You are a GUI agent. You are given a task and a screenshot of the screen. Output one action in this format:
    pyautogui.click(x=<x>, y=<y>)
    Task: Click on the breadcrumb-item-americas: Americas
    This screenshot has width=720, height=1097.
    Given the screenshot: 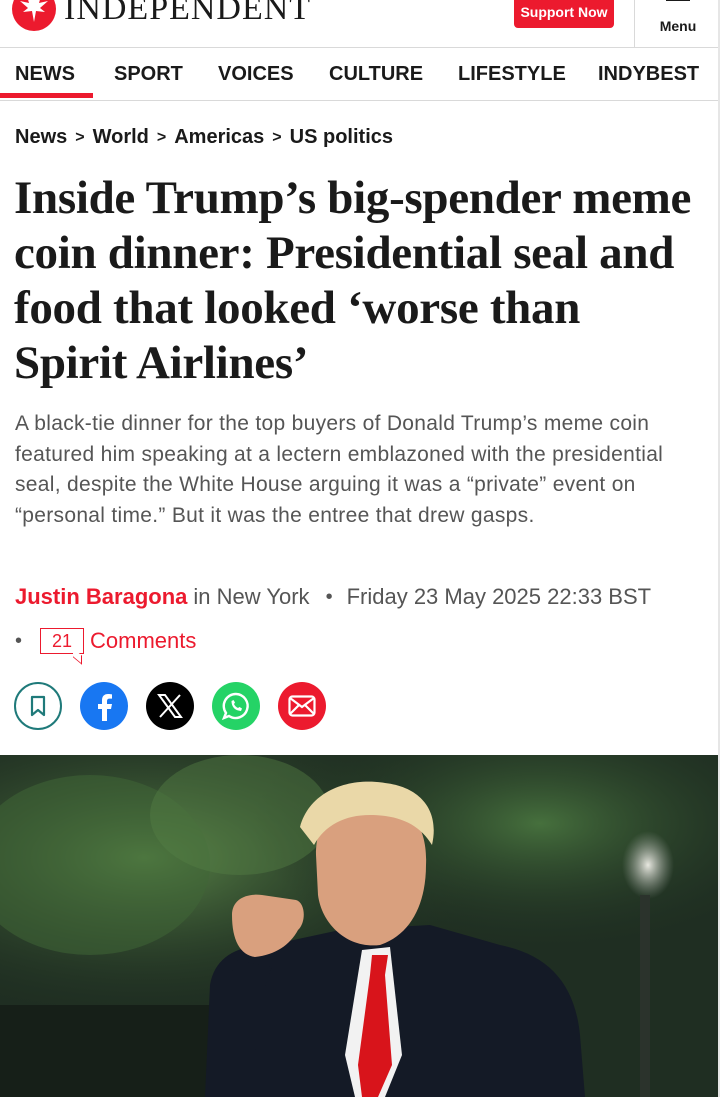 What is the action you would take?
    pyautogui.click(x=219, y=137)
    